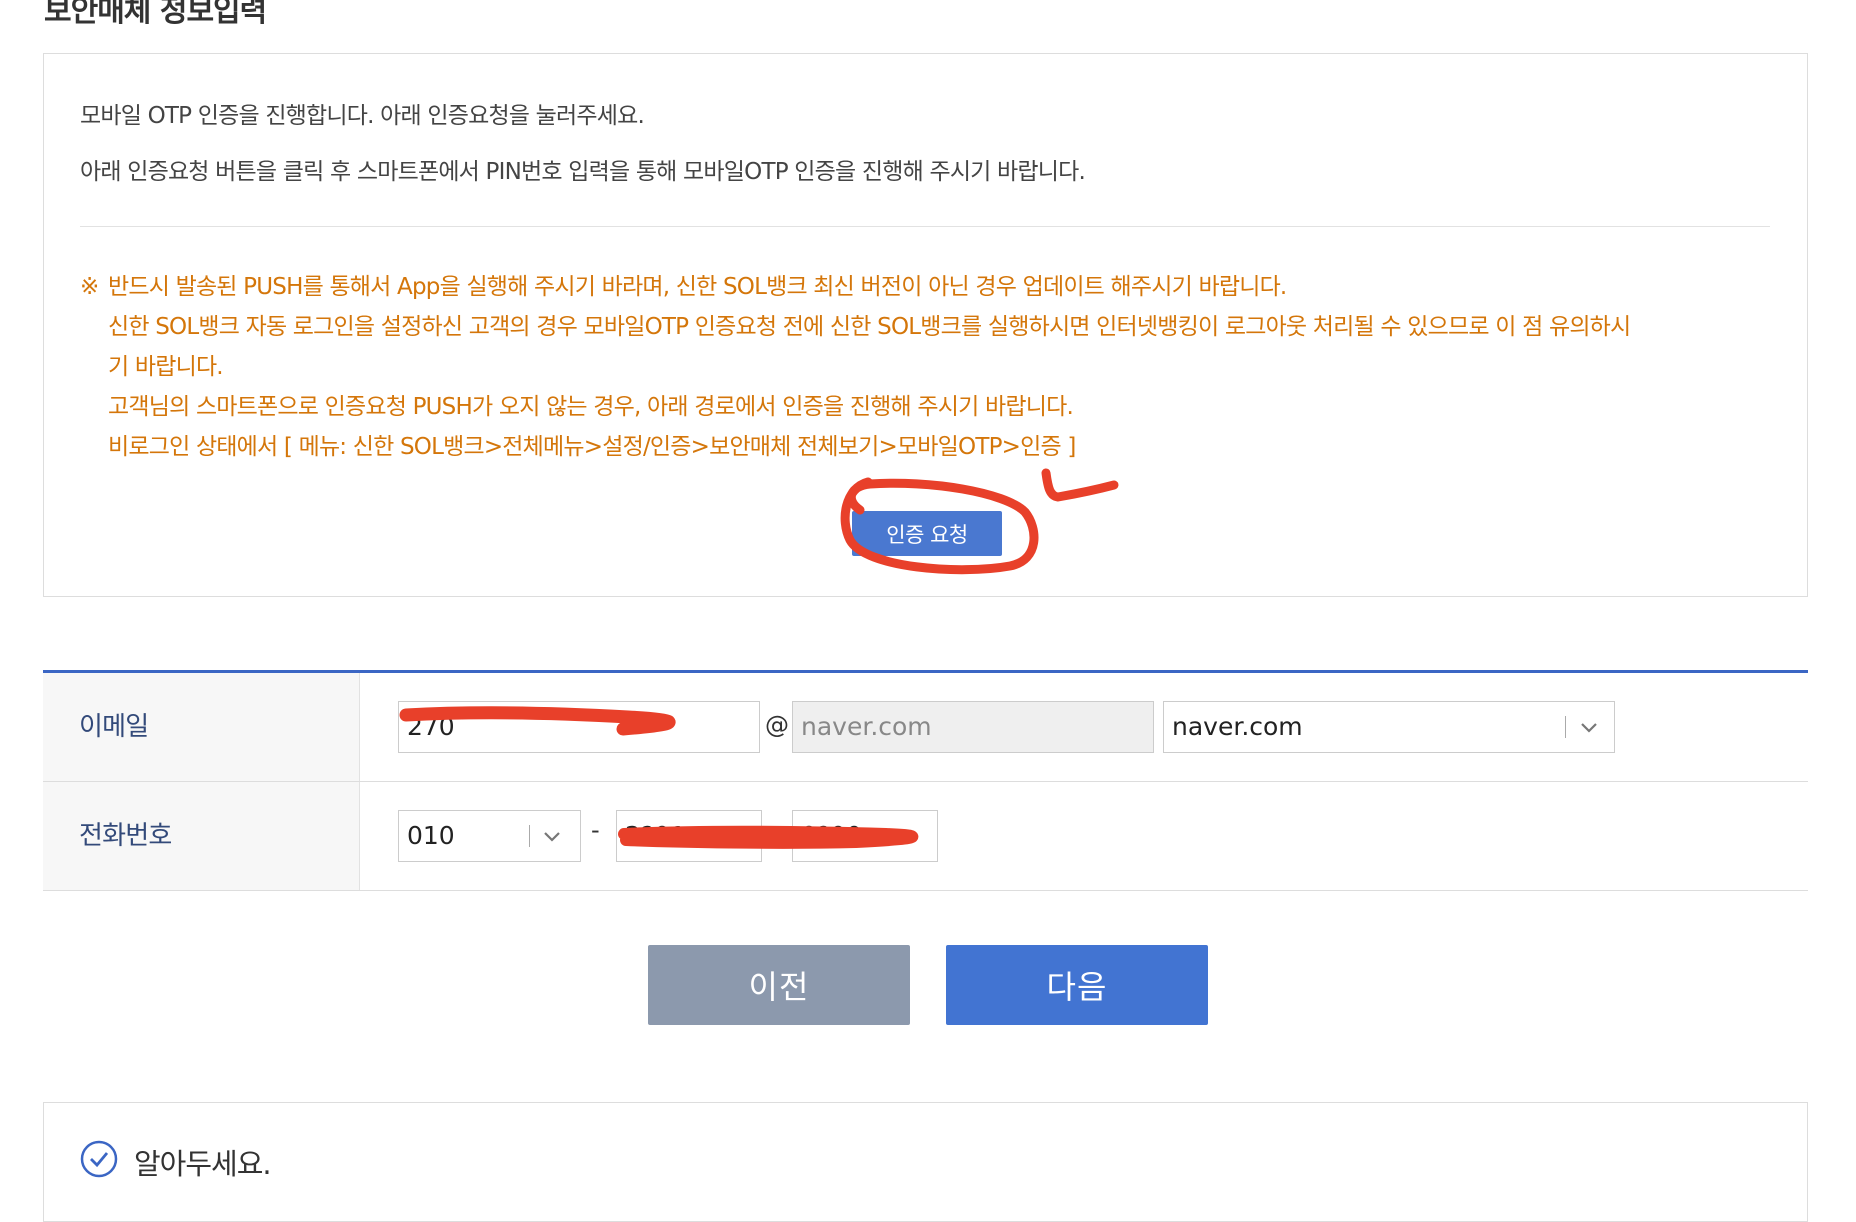 Image resolution: width=1856 pixels, height=1222 pixels. Describe the element at coordinates (777, 725) in the screenshot. I see `at-sign: @` at that location.